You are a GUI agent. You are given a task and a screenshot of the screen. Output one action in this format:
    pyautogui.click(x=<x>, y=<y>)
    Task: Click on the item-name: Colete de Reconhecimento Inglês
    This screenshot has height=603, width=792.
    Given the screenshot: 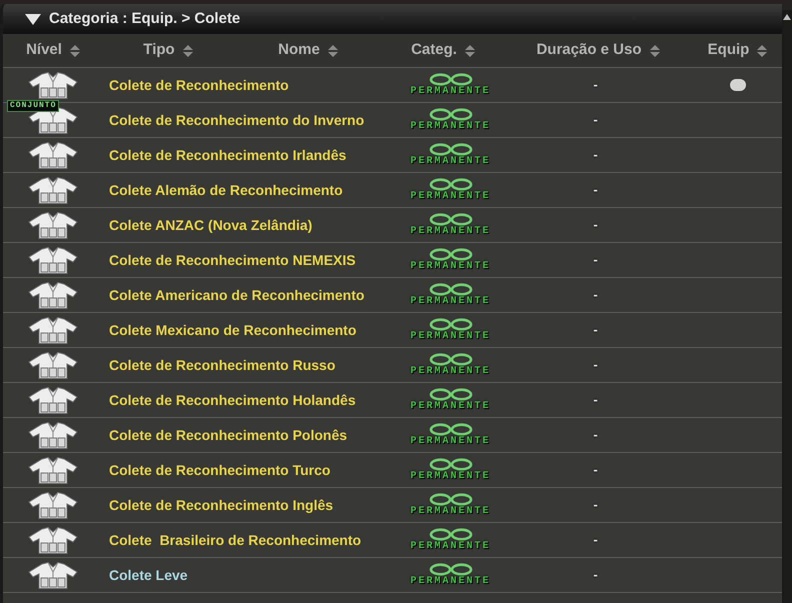 What is the action you would take?
    pyautogui.click(x=221, y=505)
    